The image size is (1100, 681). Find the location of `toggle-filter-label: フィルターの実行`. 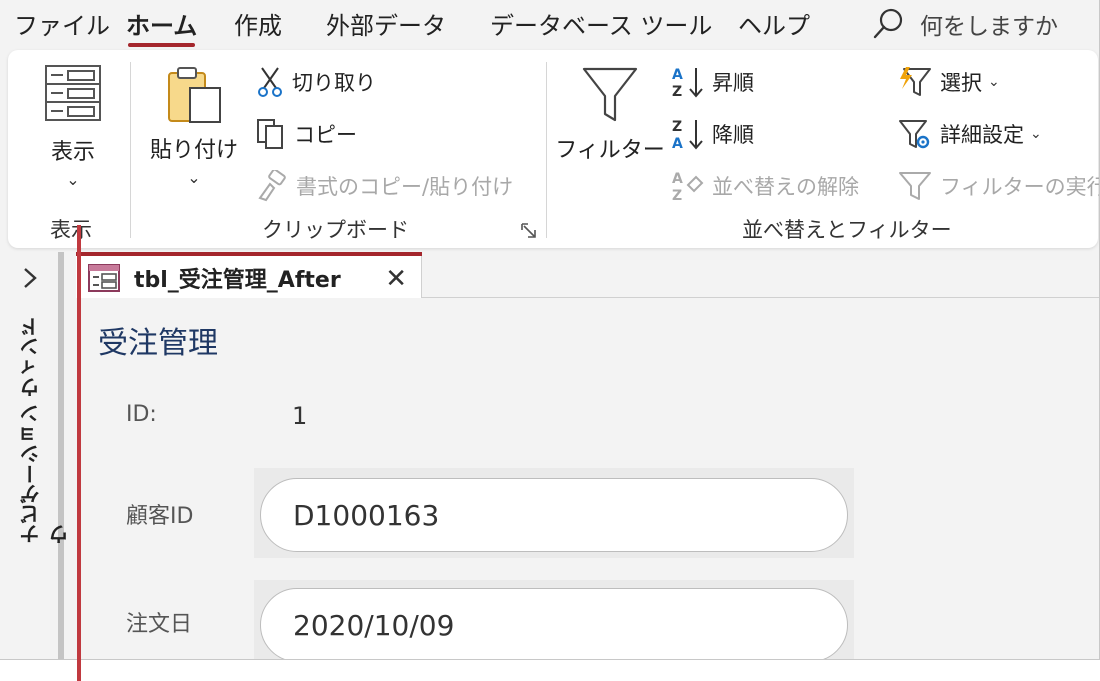

toggle-filter-label: フィルターの実行 is located at coordinates (1020, 187).